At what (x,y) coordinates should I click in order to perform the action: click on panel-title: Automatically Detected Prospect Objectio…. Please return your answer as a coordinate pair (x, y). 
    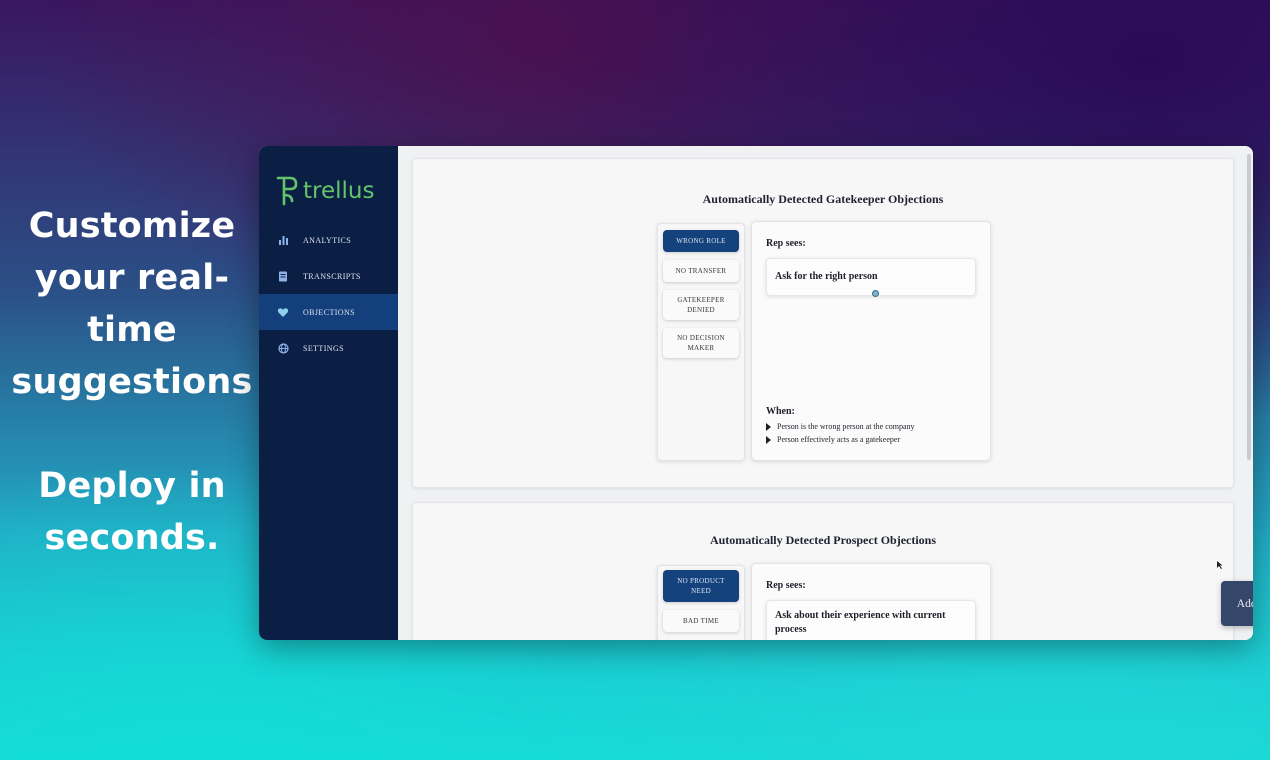
    Looking at the image, I should click on (823, 540).